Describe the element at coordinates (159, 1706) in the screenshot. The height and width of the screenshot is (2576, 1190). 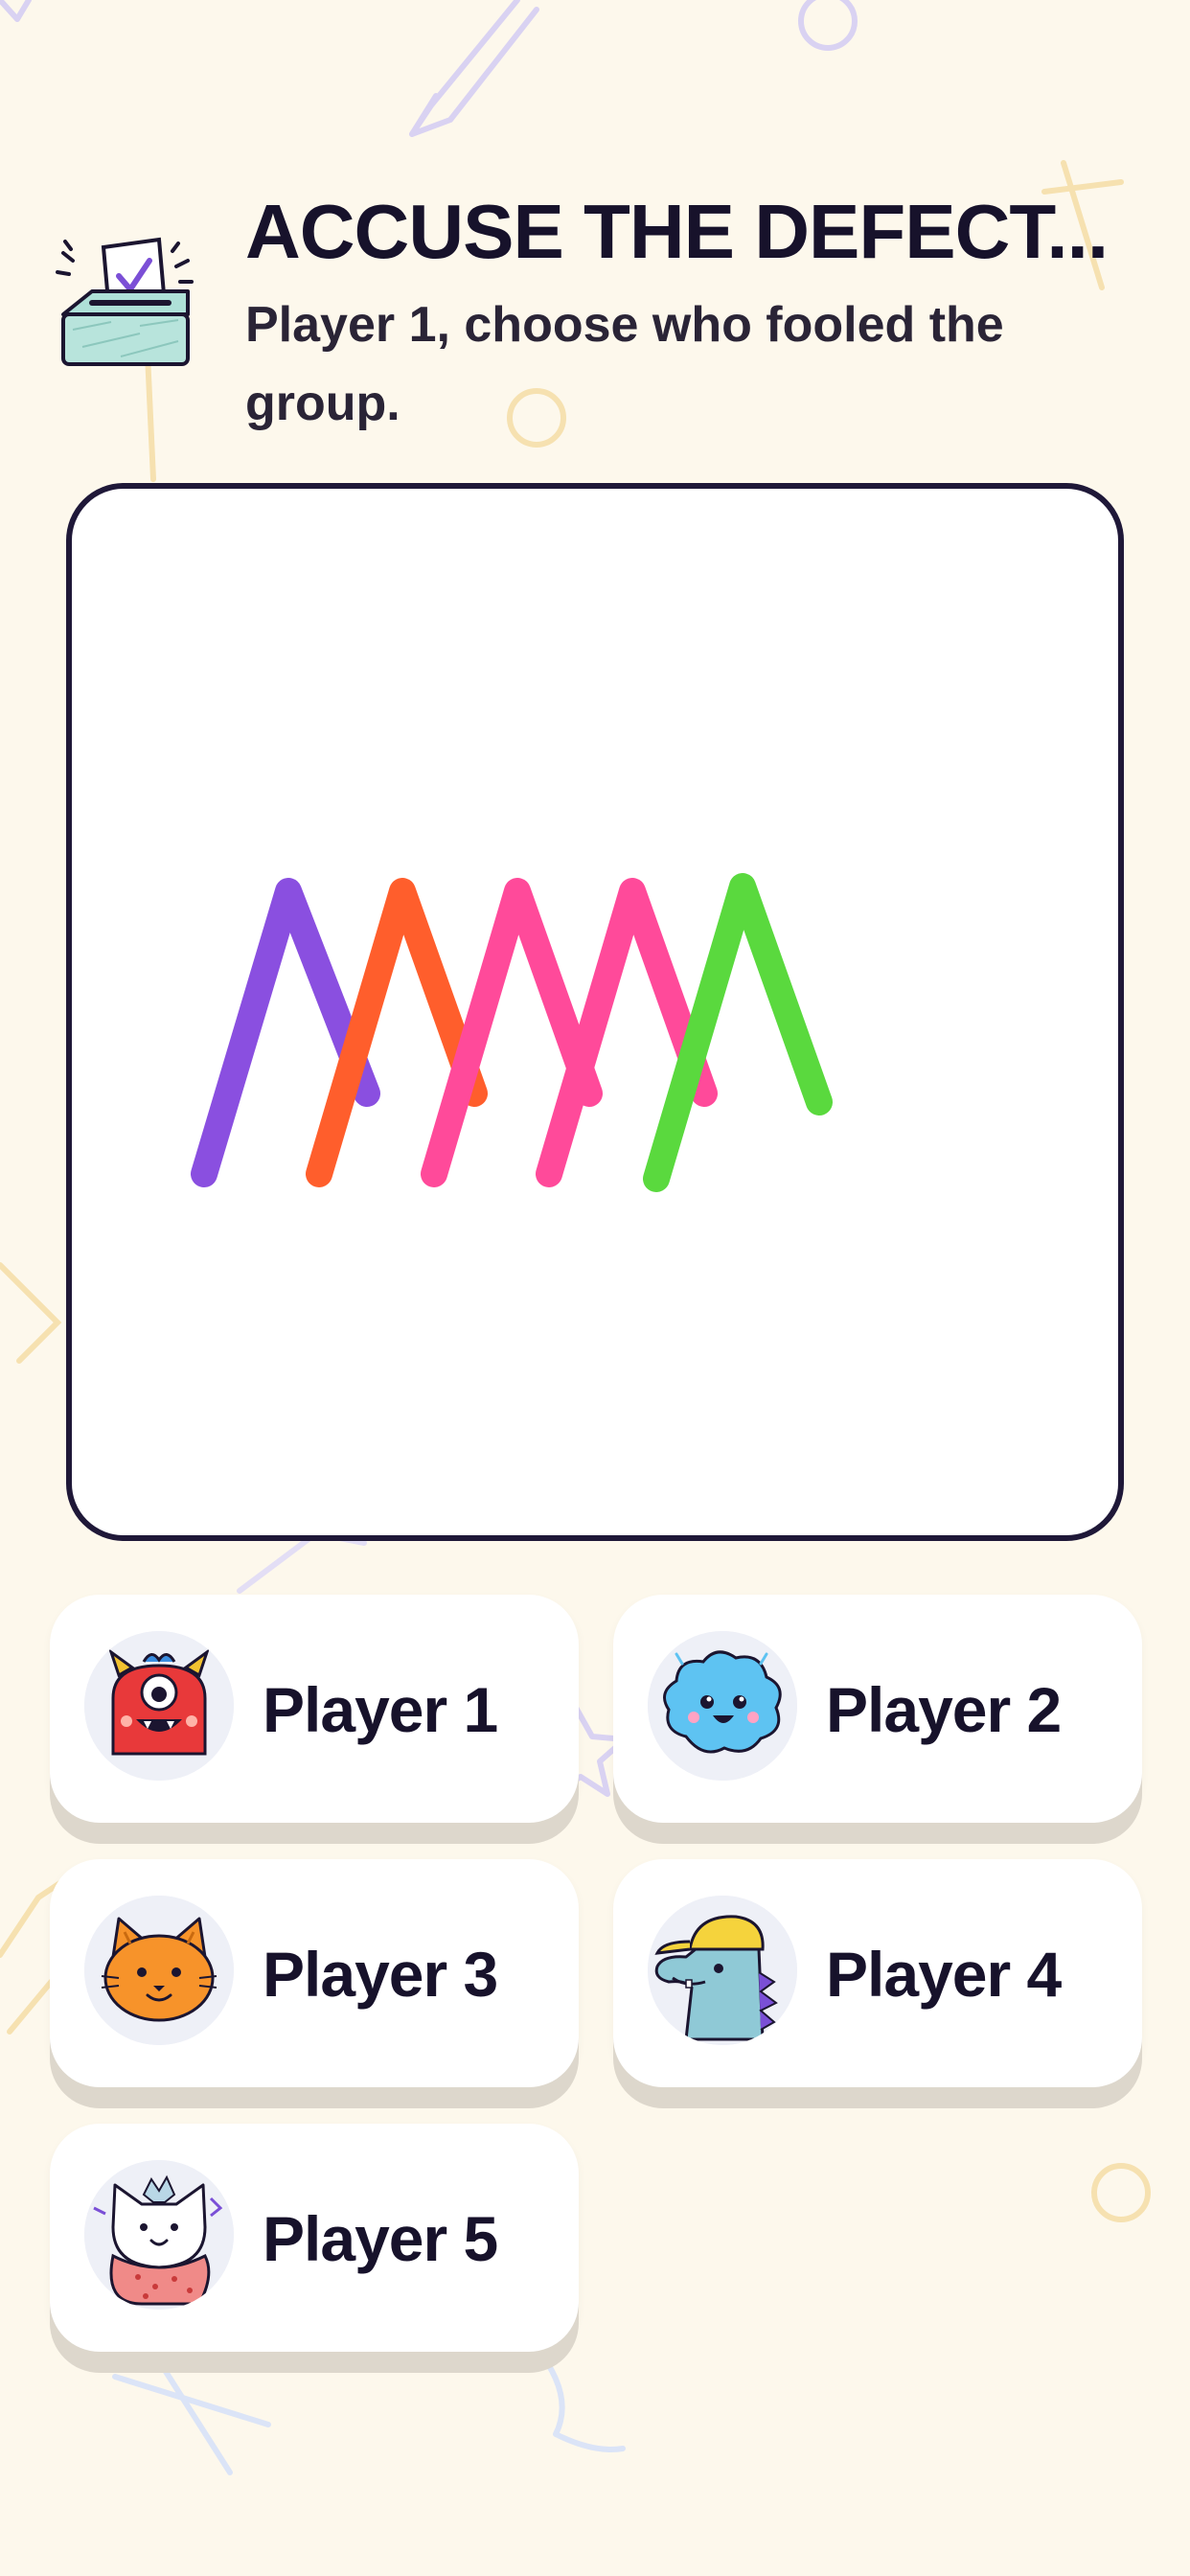
I see `red-monster-avatar` at that location.